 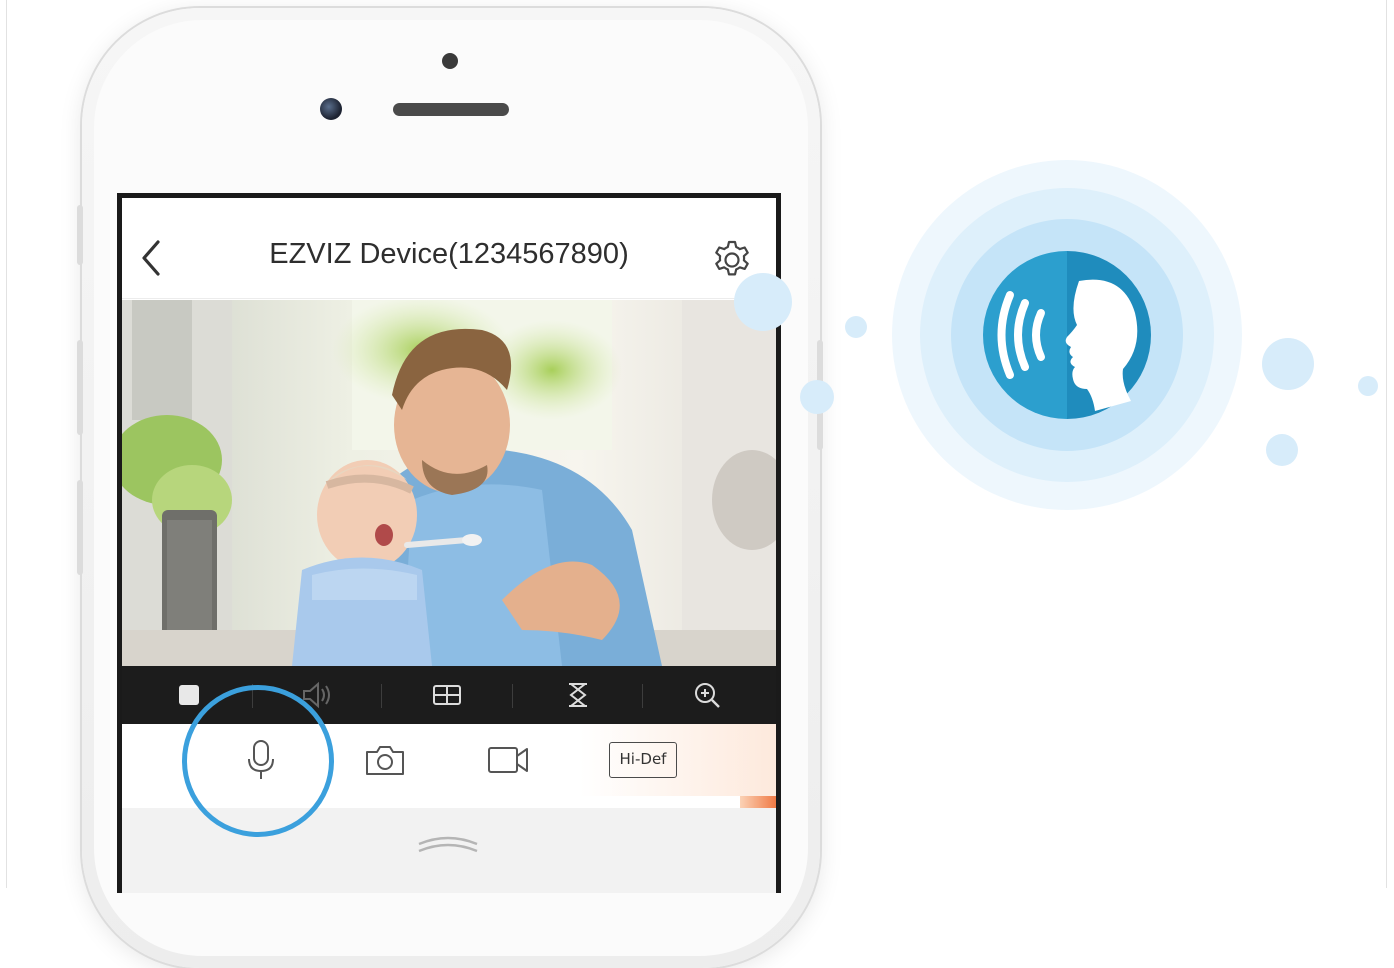 I want to click on video-camera-icon, so click(x=508, y=760).